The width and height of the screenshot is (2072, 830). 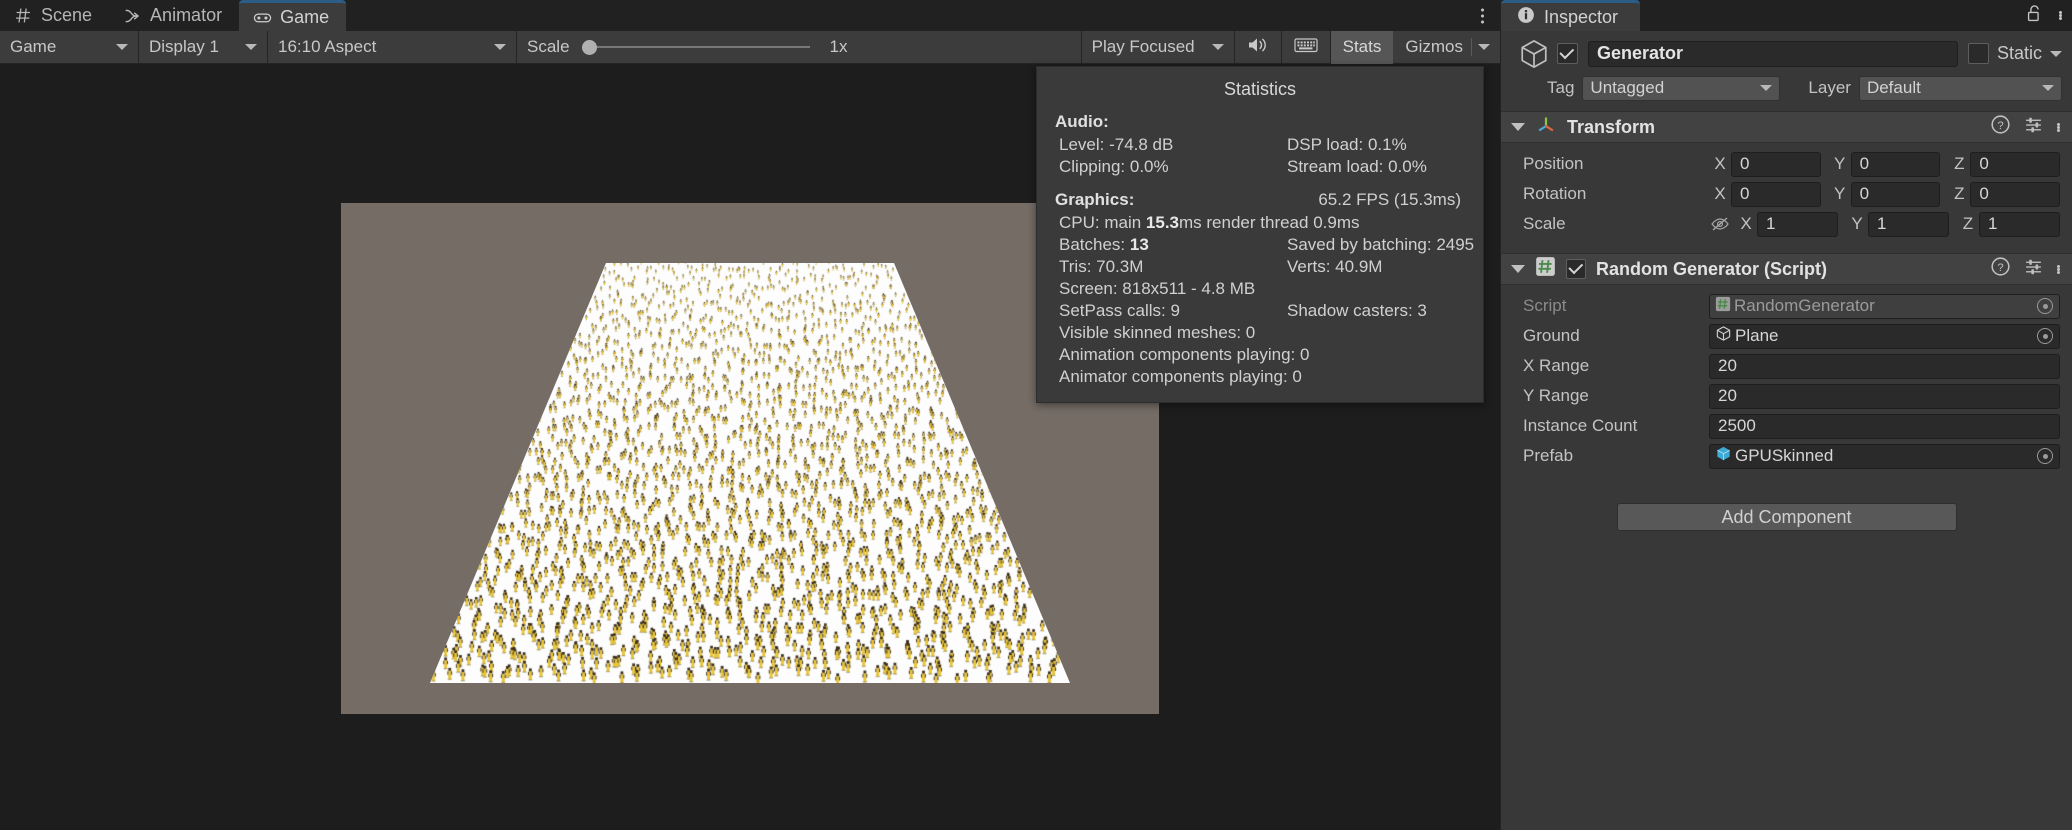 I want to click on scale-control: Scale 1x, so click(x=687, y=47).